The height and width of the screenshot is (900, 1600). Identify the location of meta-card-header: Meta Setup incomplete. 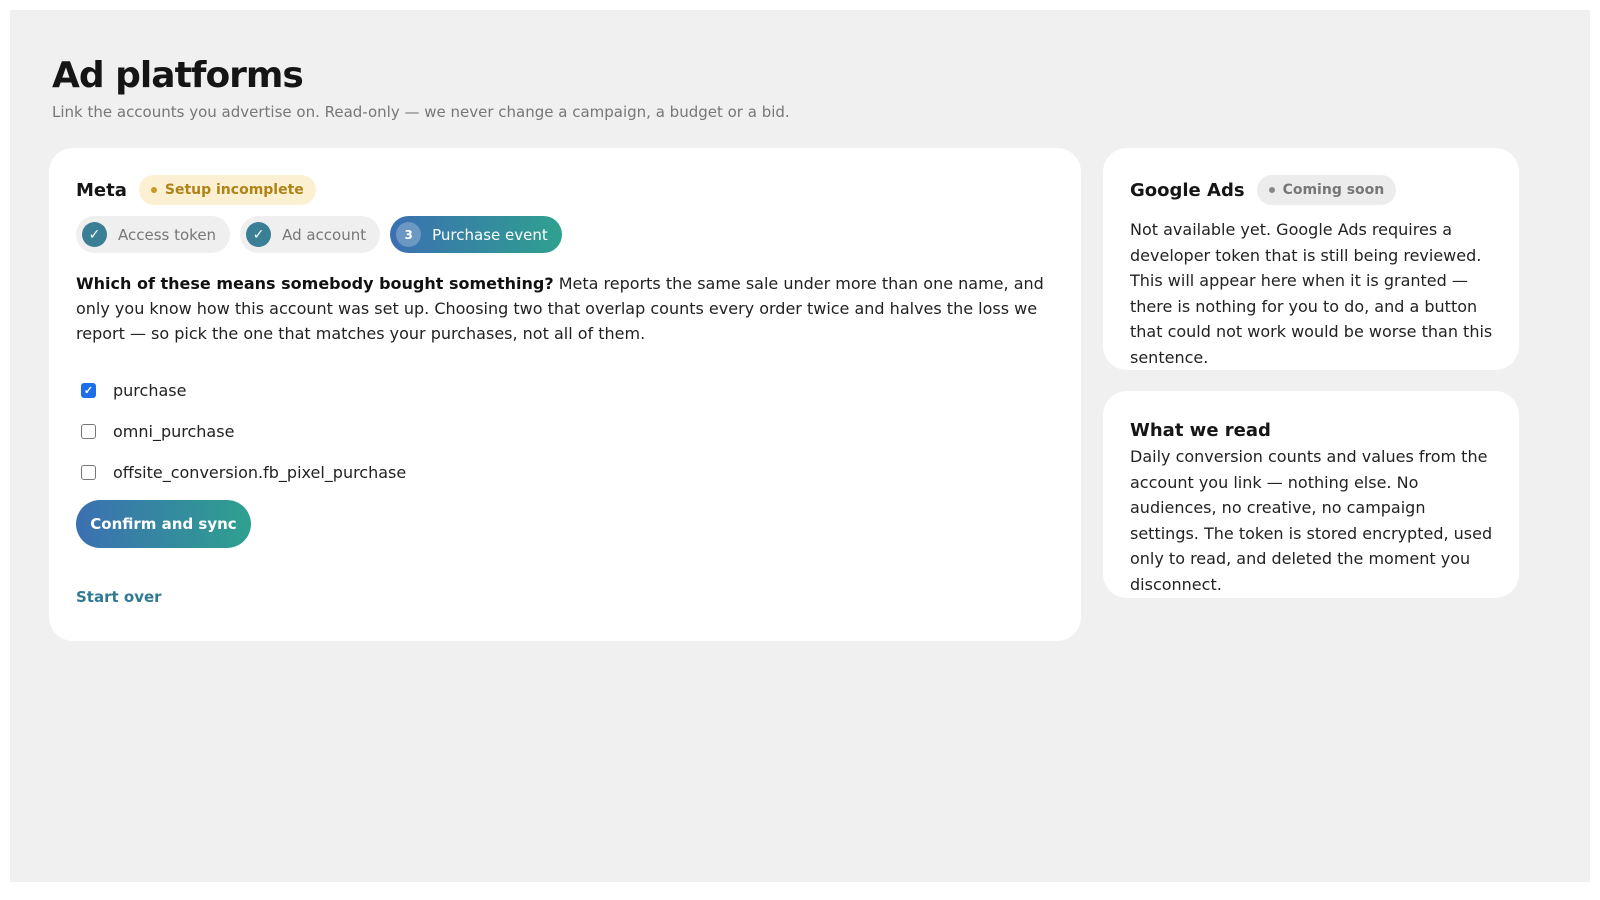
(196, 190).